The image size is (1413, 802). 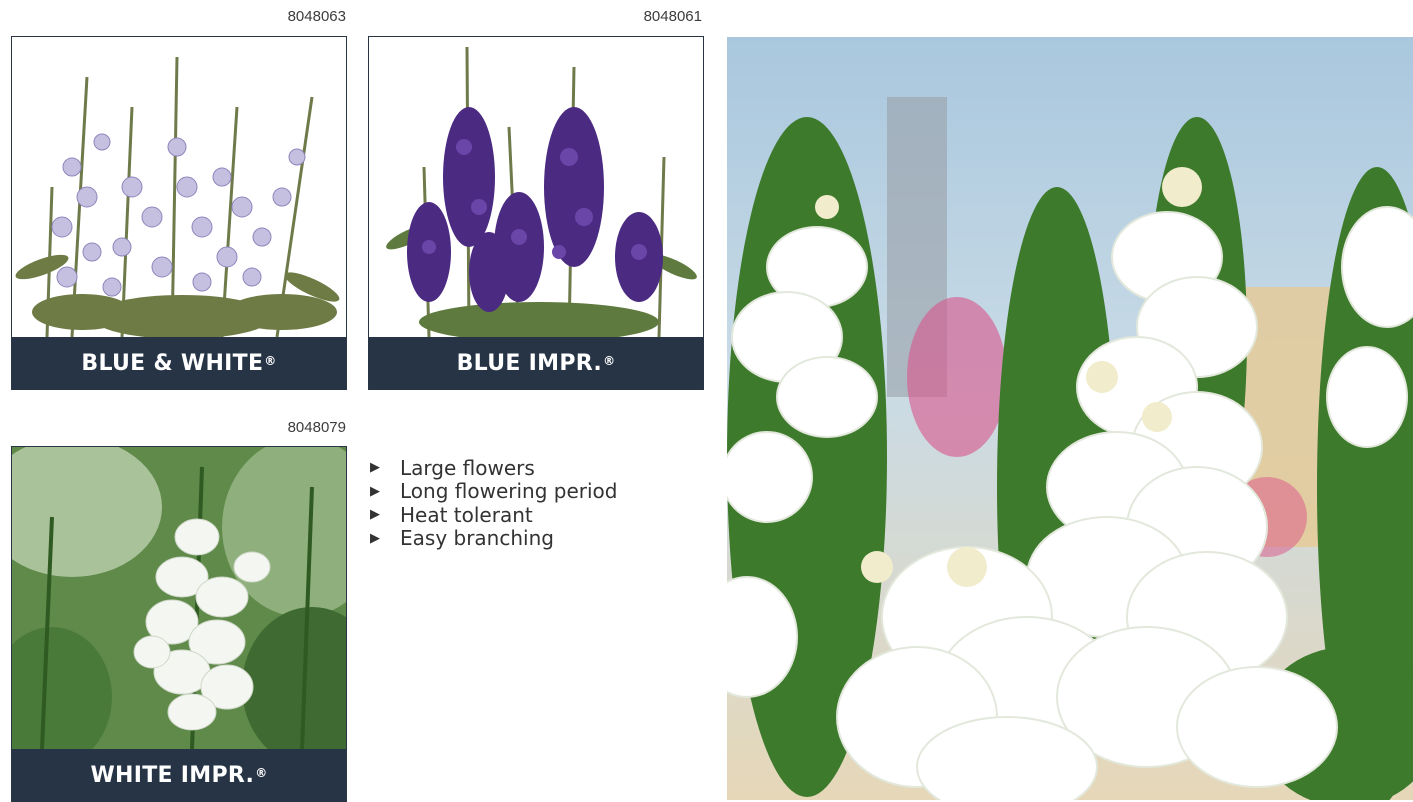 I want to click on product-label-white-impr: WHITE IMPR. ®, so click(x=179, y=775).